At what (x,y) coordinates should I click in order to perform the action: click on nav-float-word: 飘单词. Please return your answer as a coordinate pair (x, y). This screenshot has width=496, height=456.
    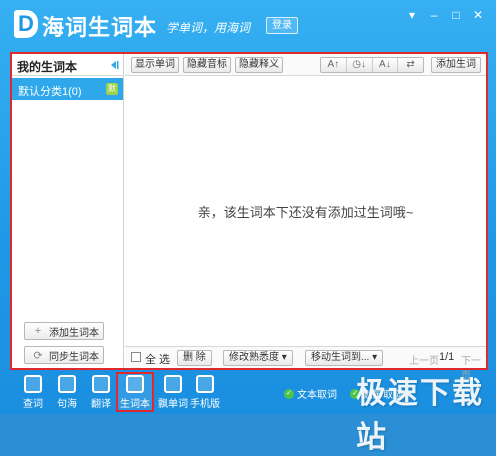
    Looking at the image, I should click on (173, 392).